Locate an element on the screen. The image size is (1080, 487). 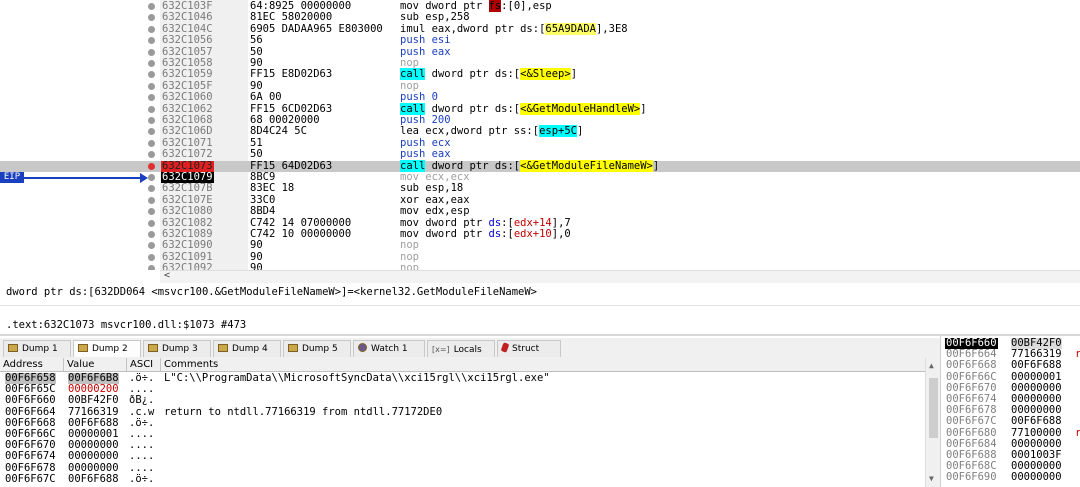
disasm-row: 632C1072 50 push eax is located at coordinates (540, 154).